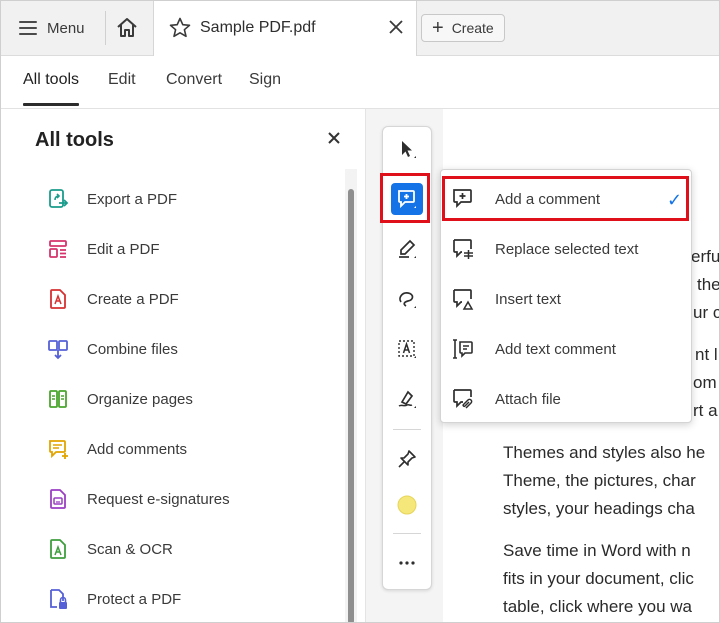 The height and width of the screenshot is (623, 720). I want to click on tool-label: Request e-signatures, so click(158, 499).